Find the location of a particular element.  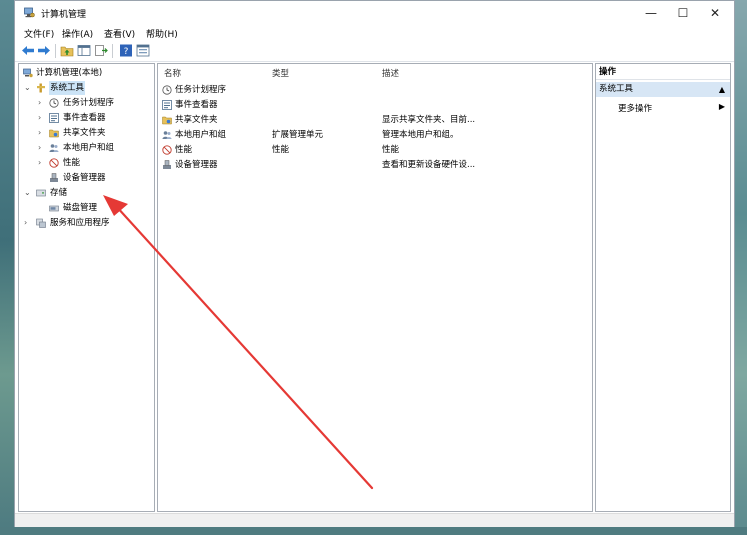

maximize-button: ☐ is located at coordinates (683, 13).